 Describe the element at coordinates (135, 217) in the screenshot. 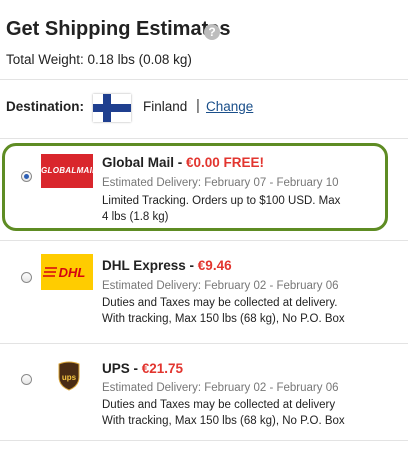

I see `option-description-line2: 4 lbs (1.8 kg)` at that location.